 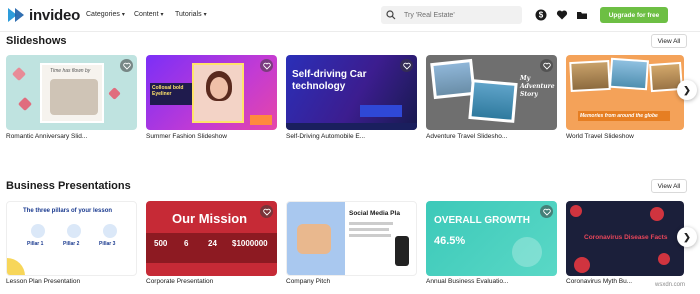 What do you see at coordinates (374, 213) in the screenshot?
I see `thumb-caption: Social Media Pla` at bounding box center [374, 213].